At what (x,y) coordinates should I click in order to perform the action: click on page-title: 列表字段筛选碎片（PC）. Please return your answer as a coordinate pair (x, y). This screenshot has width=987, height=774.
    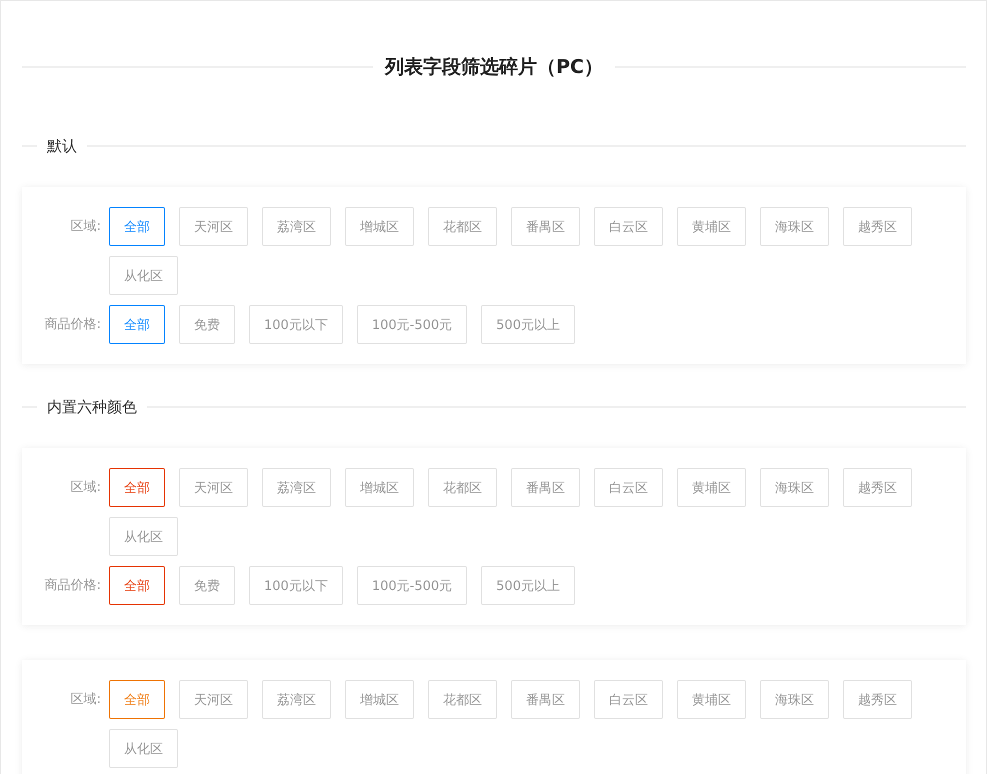
    Looking at the image, I should click on (494, 67).